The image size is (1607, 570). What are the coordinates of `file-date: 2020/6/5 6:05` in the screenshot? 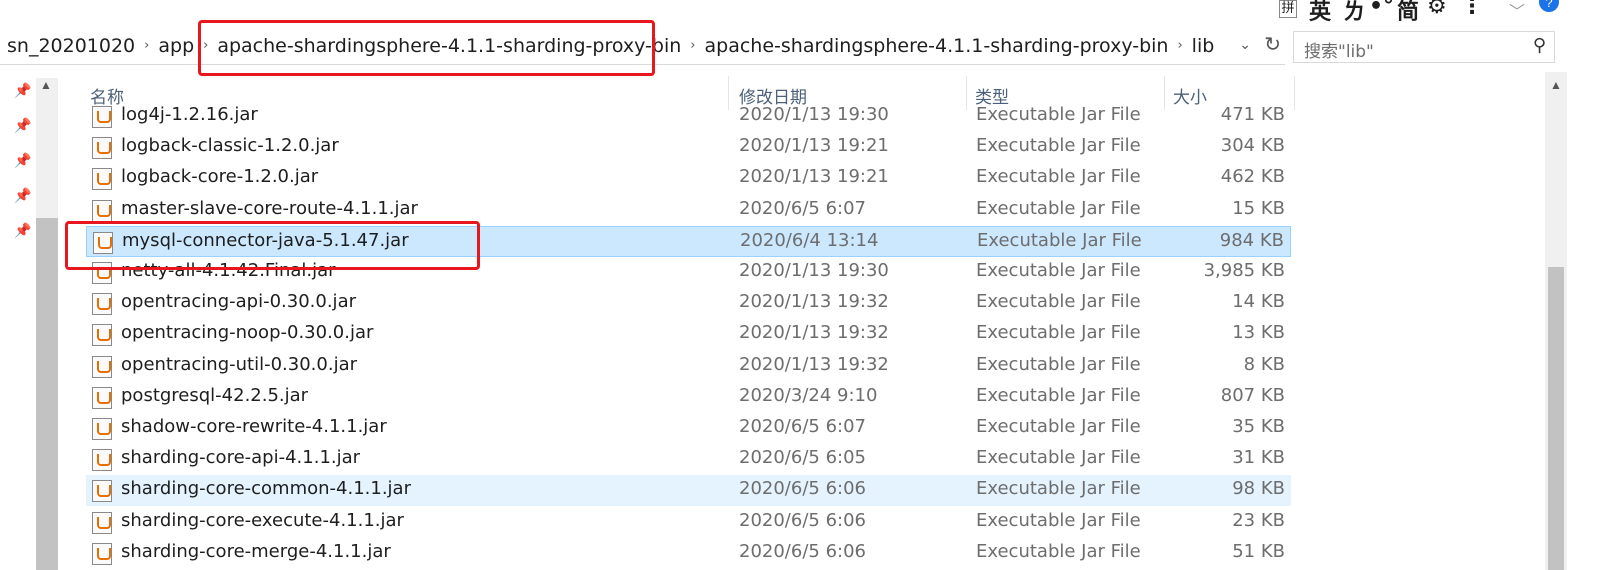 It's located at (802, 458).